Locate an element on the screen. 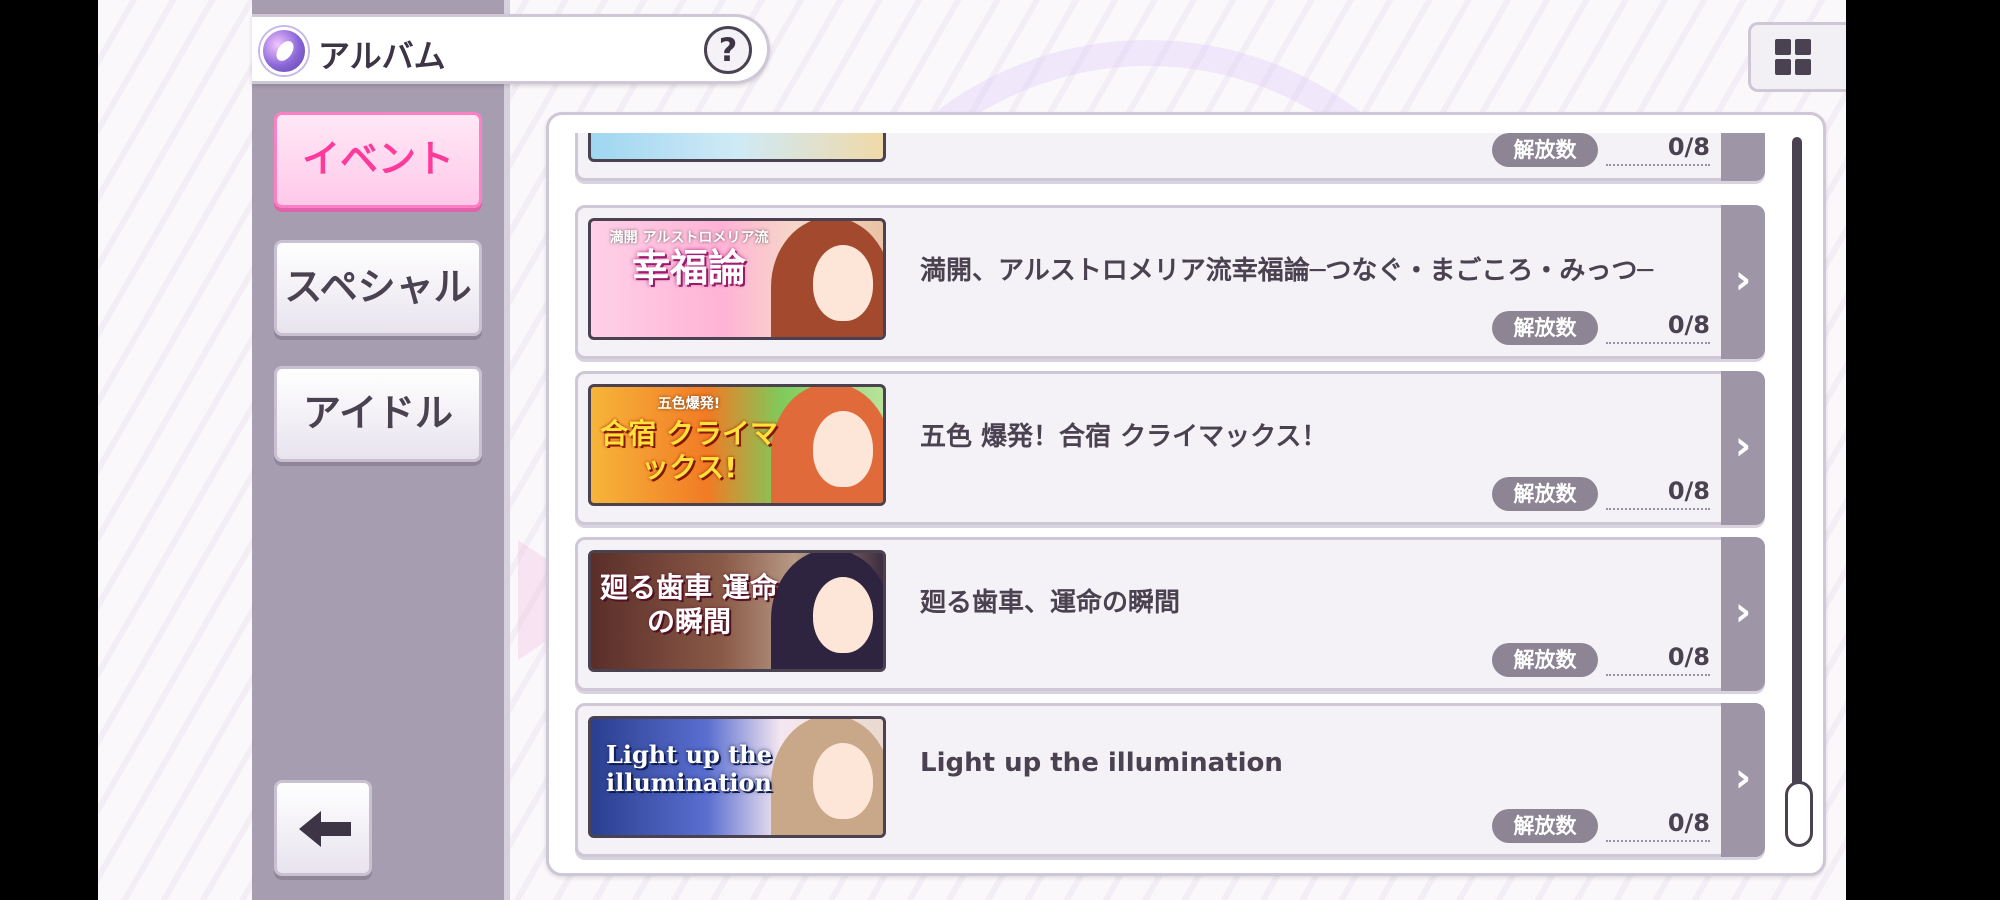 This screenshot has width=2000, height=900. event-banner: 五色爆発! 合宿 クライマックス! is located at coordinates (737, 445).